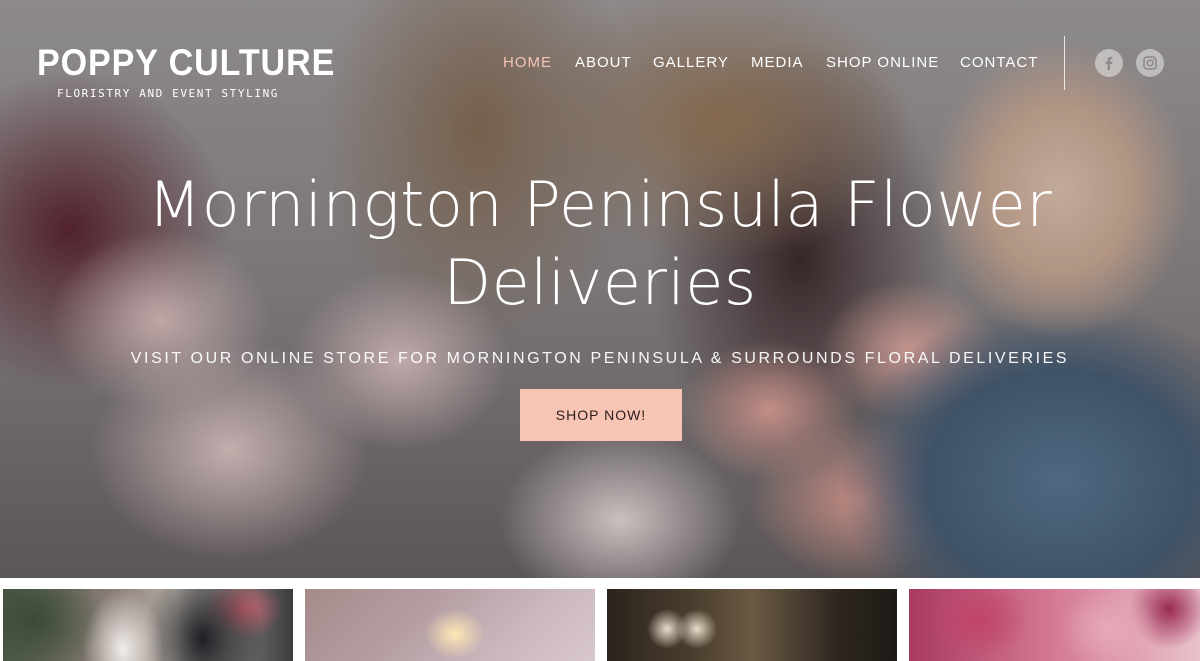  What do you see at coordinates (600, 625) in the screenshot?
I see `gallery-strip` at bounding box center [600, 625].